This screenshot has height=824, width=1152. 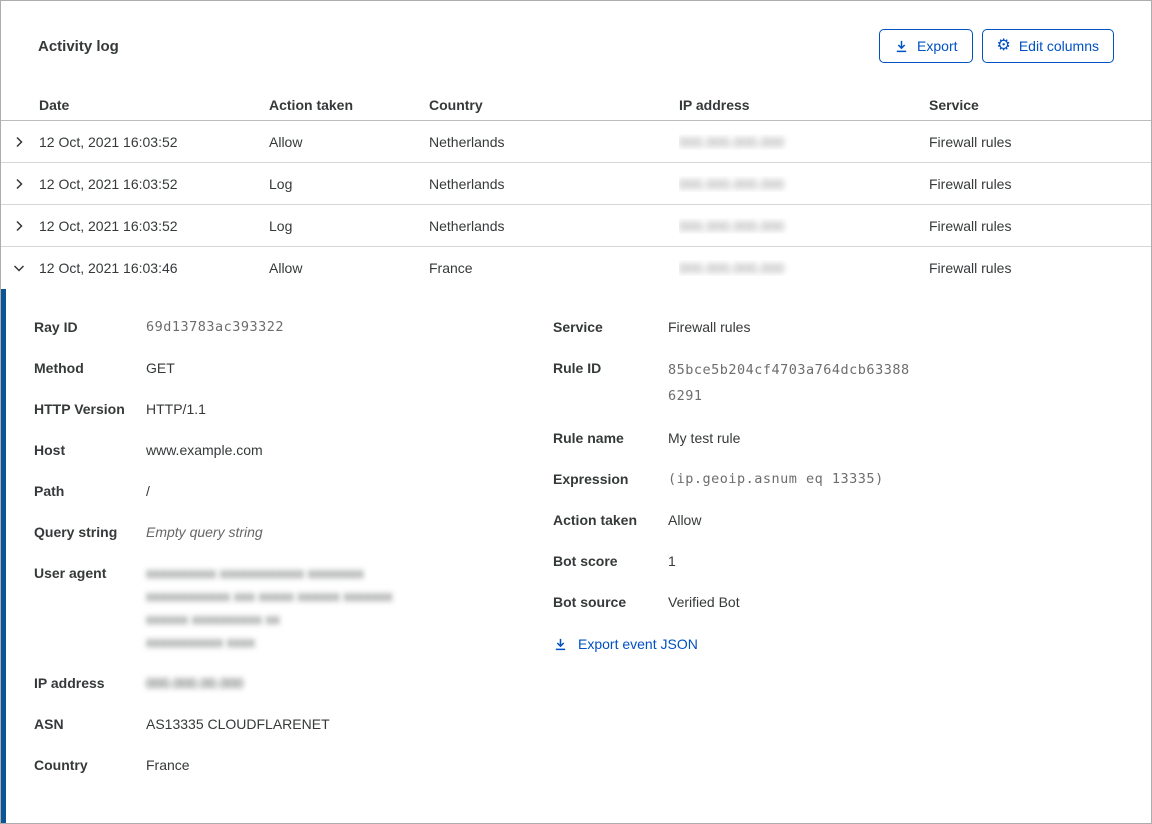 I want to click on detail-item-ip-address: IP address 000.000.00.000, so click(x=293, y=683).